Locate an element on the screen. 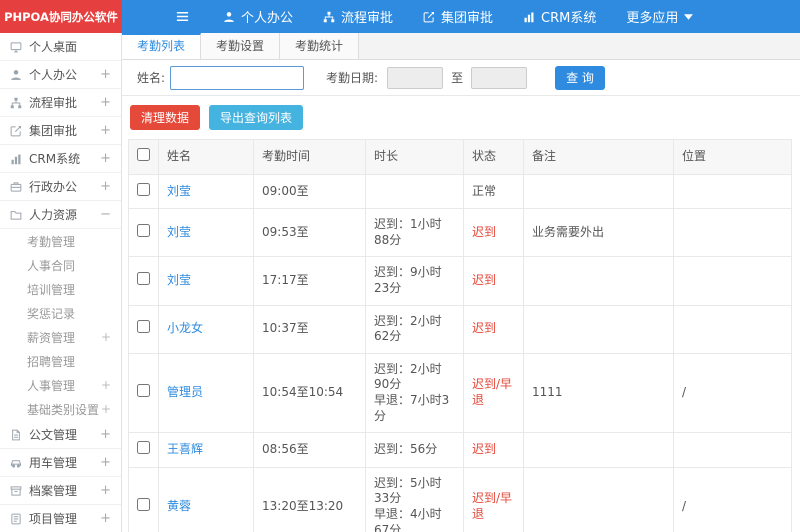 This screenshot has width=800, height=532. briefcase-icon is located at coordinates (16, 187).